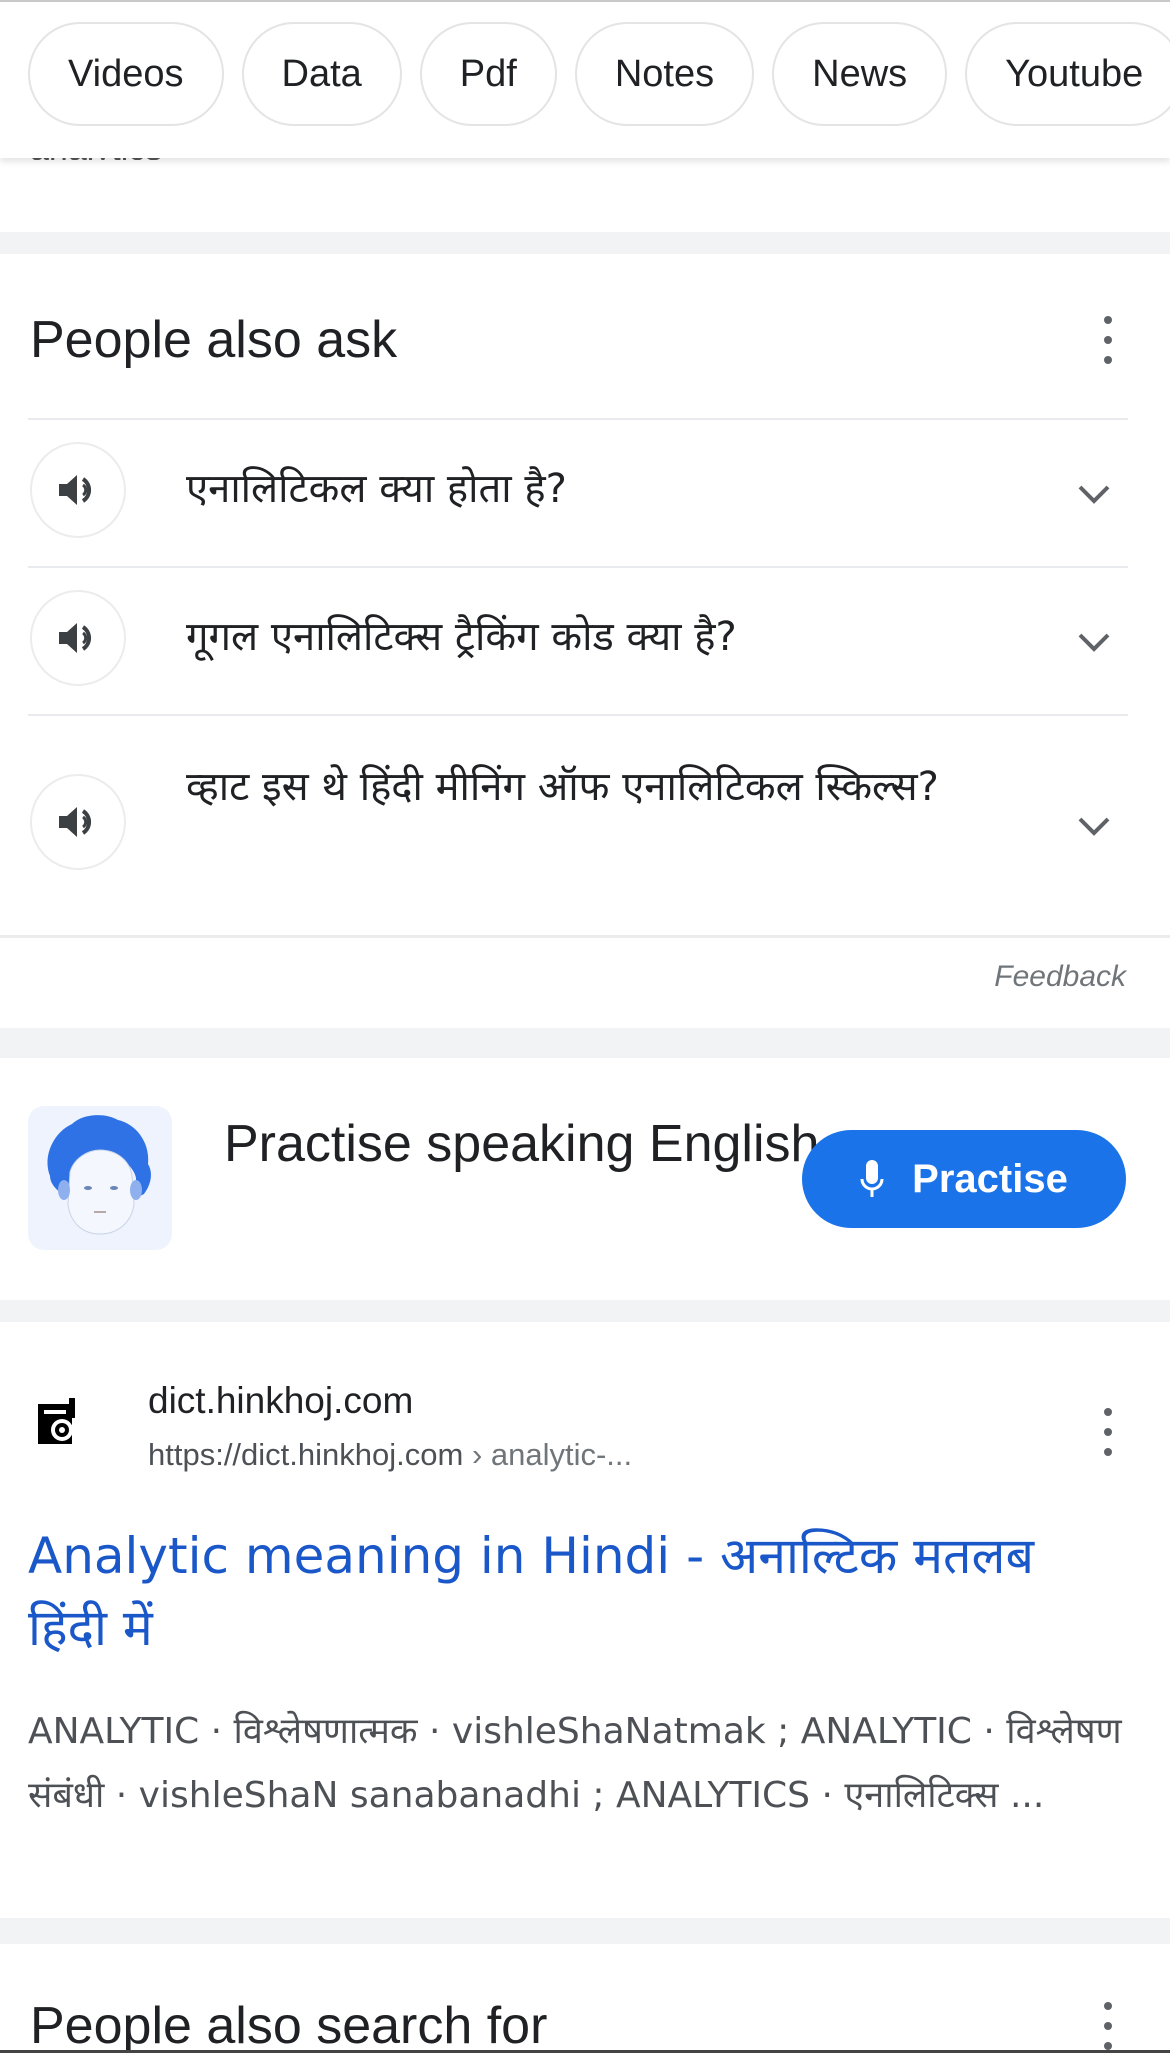 This screenshot has height=2053, width=1170. Describe the element at coordinates (664, 74) in the screenshot. I see `chip-notes: Notes` at that location.